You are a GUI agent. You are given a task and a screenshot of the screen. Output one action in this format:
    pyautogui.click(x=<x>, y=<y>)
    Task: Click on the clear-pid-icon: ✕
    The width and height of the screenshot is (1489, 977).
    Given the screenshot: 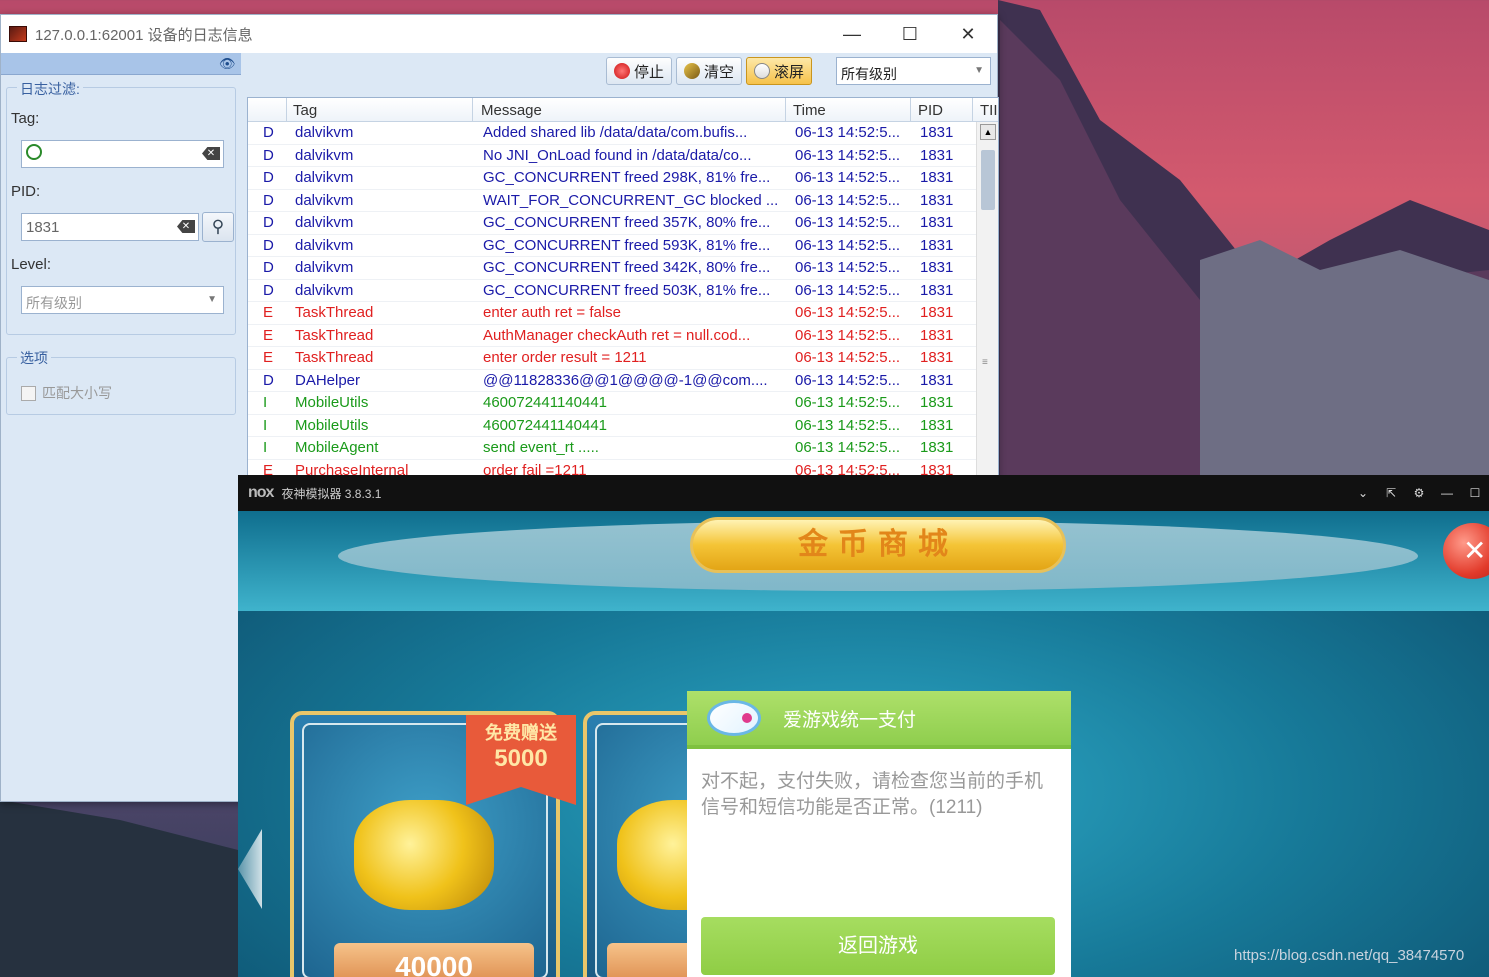 What is the action you would take?
    pyautogui.click(x=186, y=226)
    